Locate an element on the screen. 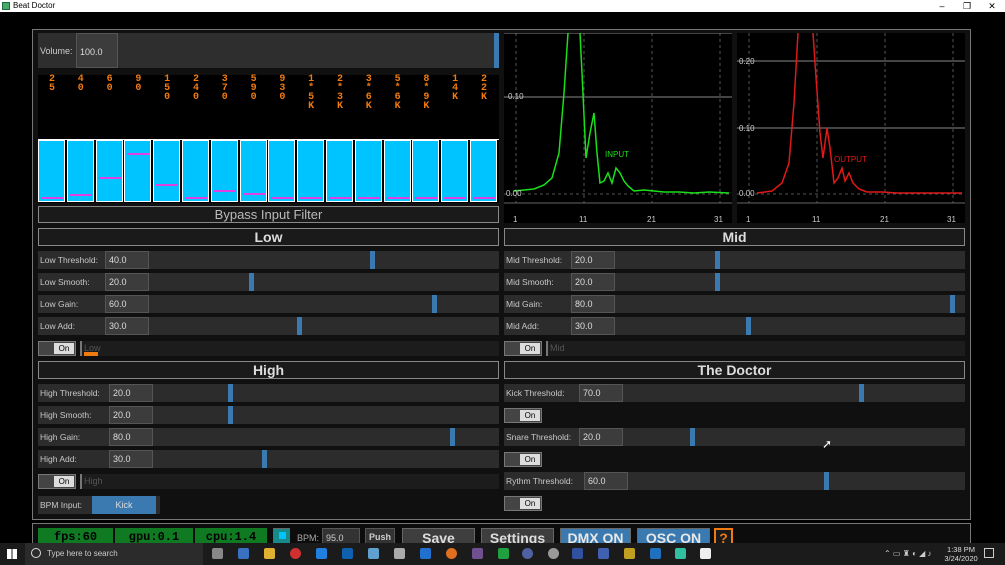 The height and width of the screenshot is (565, 1005). high-toggle: On is located at coordinates (57, 481).